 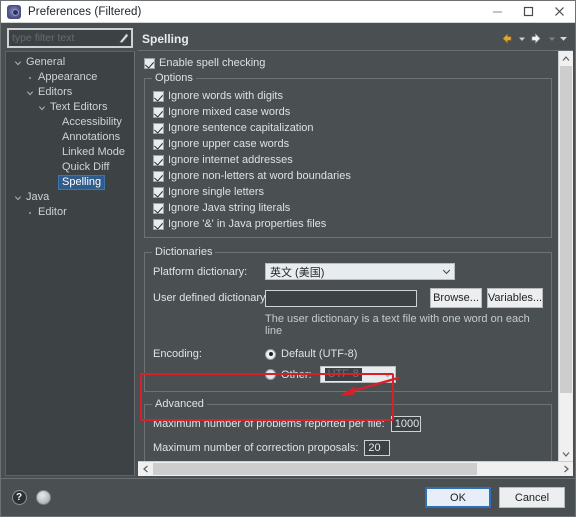 What do you see at coordinates (70, 212) in the screenshot?
I see `tree-item-editor: Editor` at bounding box center [70, 212].